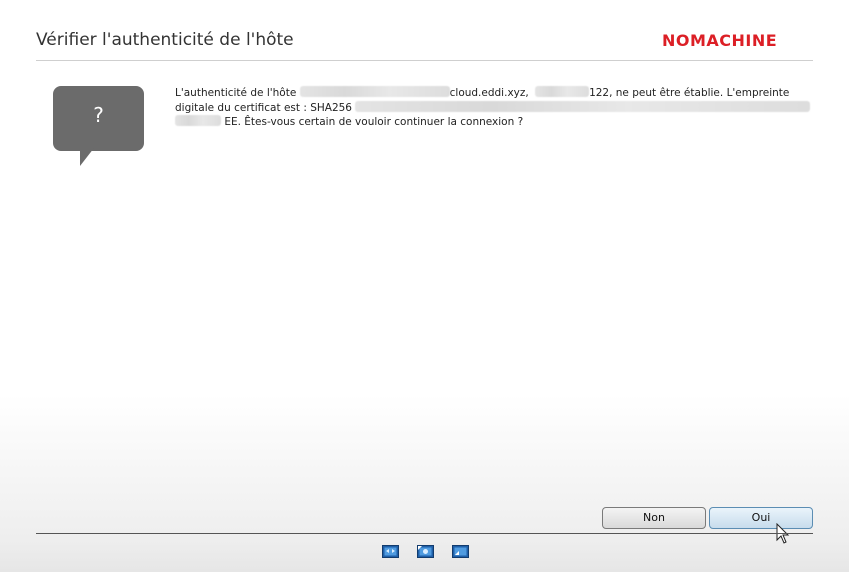  What do you see at coordinates (237, 93) in the screenshot?
I see `message-line1-prefix: L'authenticité de l'hôte` at bounding box center [237, 93].